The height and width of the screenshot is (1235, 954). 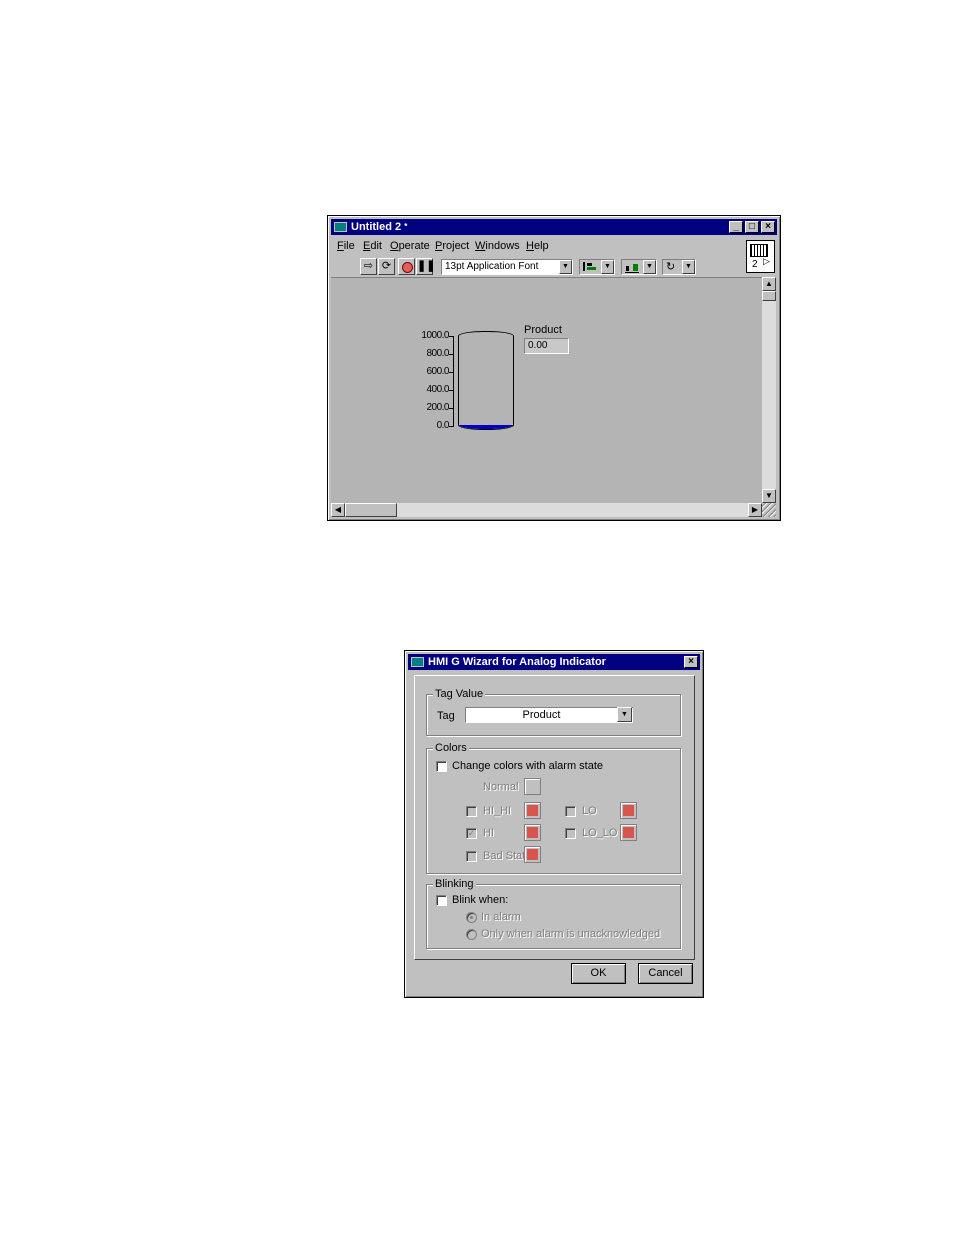 I want to click on normal-color-swatch, so click(x=532, y=786).